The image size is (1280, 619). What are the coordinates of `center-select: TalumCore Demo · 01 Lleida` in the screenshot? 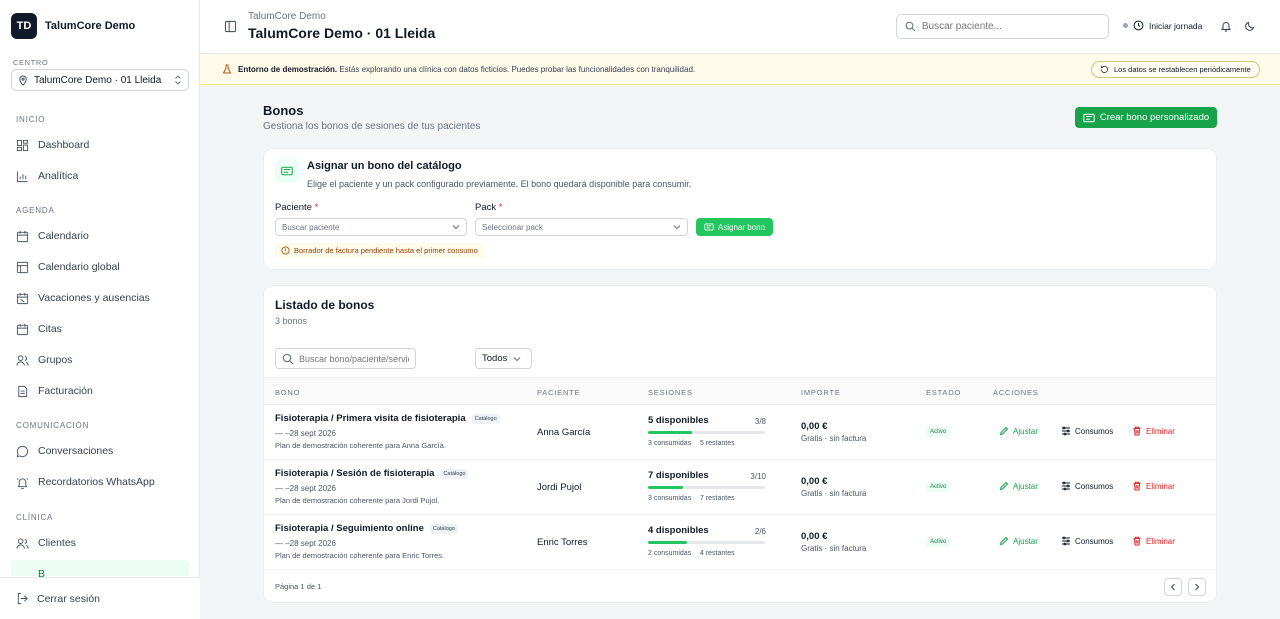 It's located at (100, 80).